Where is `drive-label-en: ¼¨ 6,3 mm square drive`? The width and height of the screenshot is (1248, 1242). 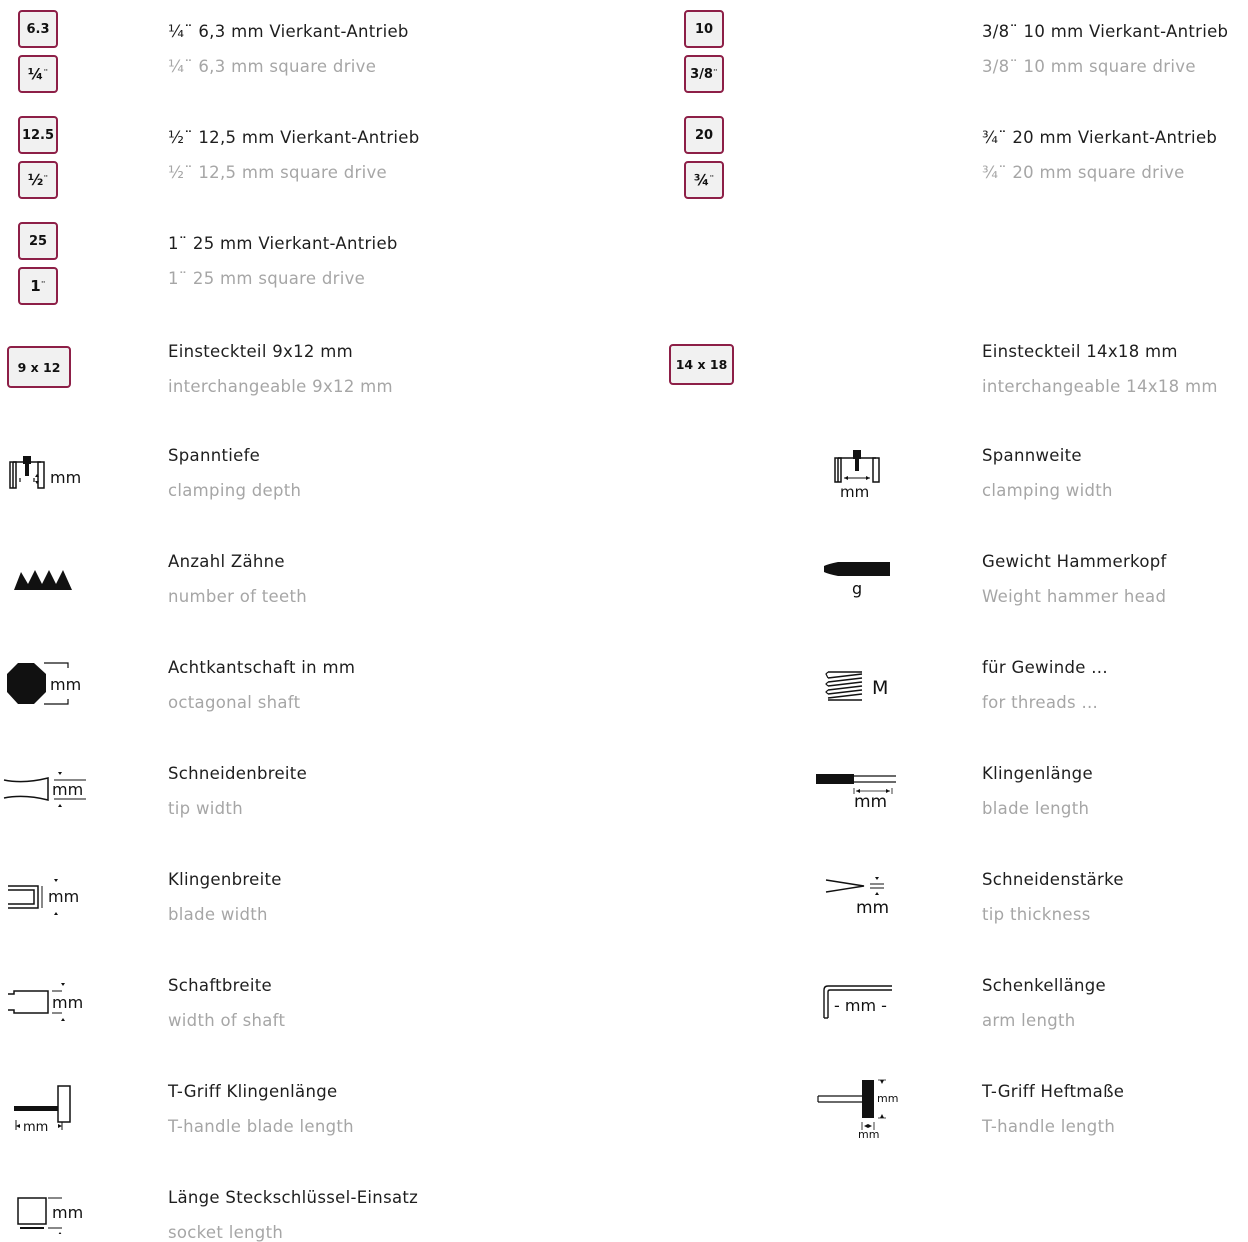 drive-label-en: ¼¨ 6,3 mm square drive is located at coordinates (272, 66).